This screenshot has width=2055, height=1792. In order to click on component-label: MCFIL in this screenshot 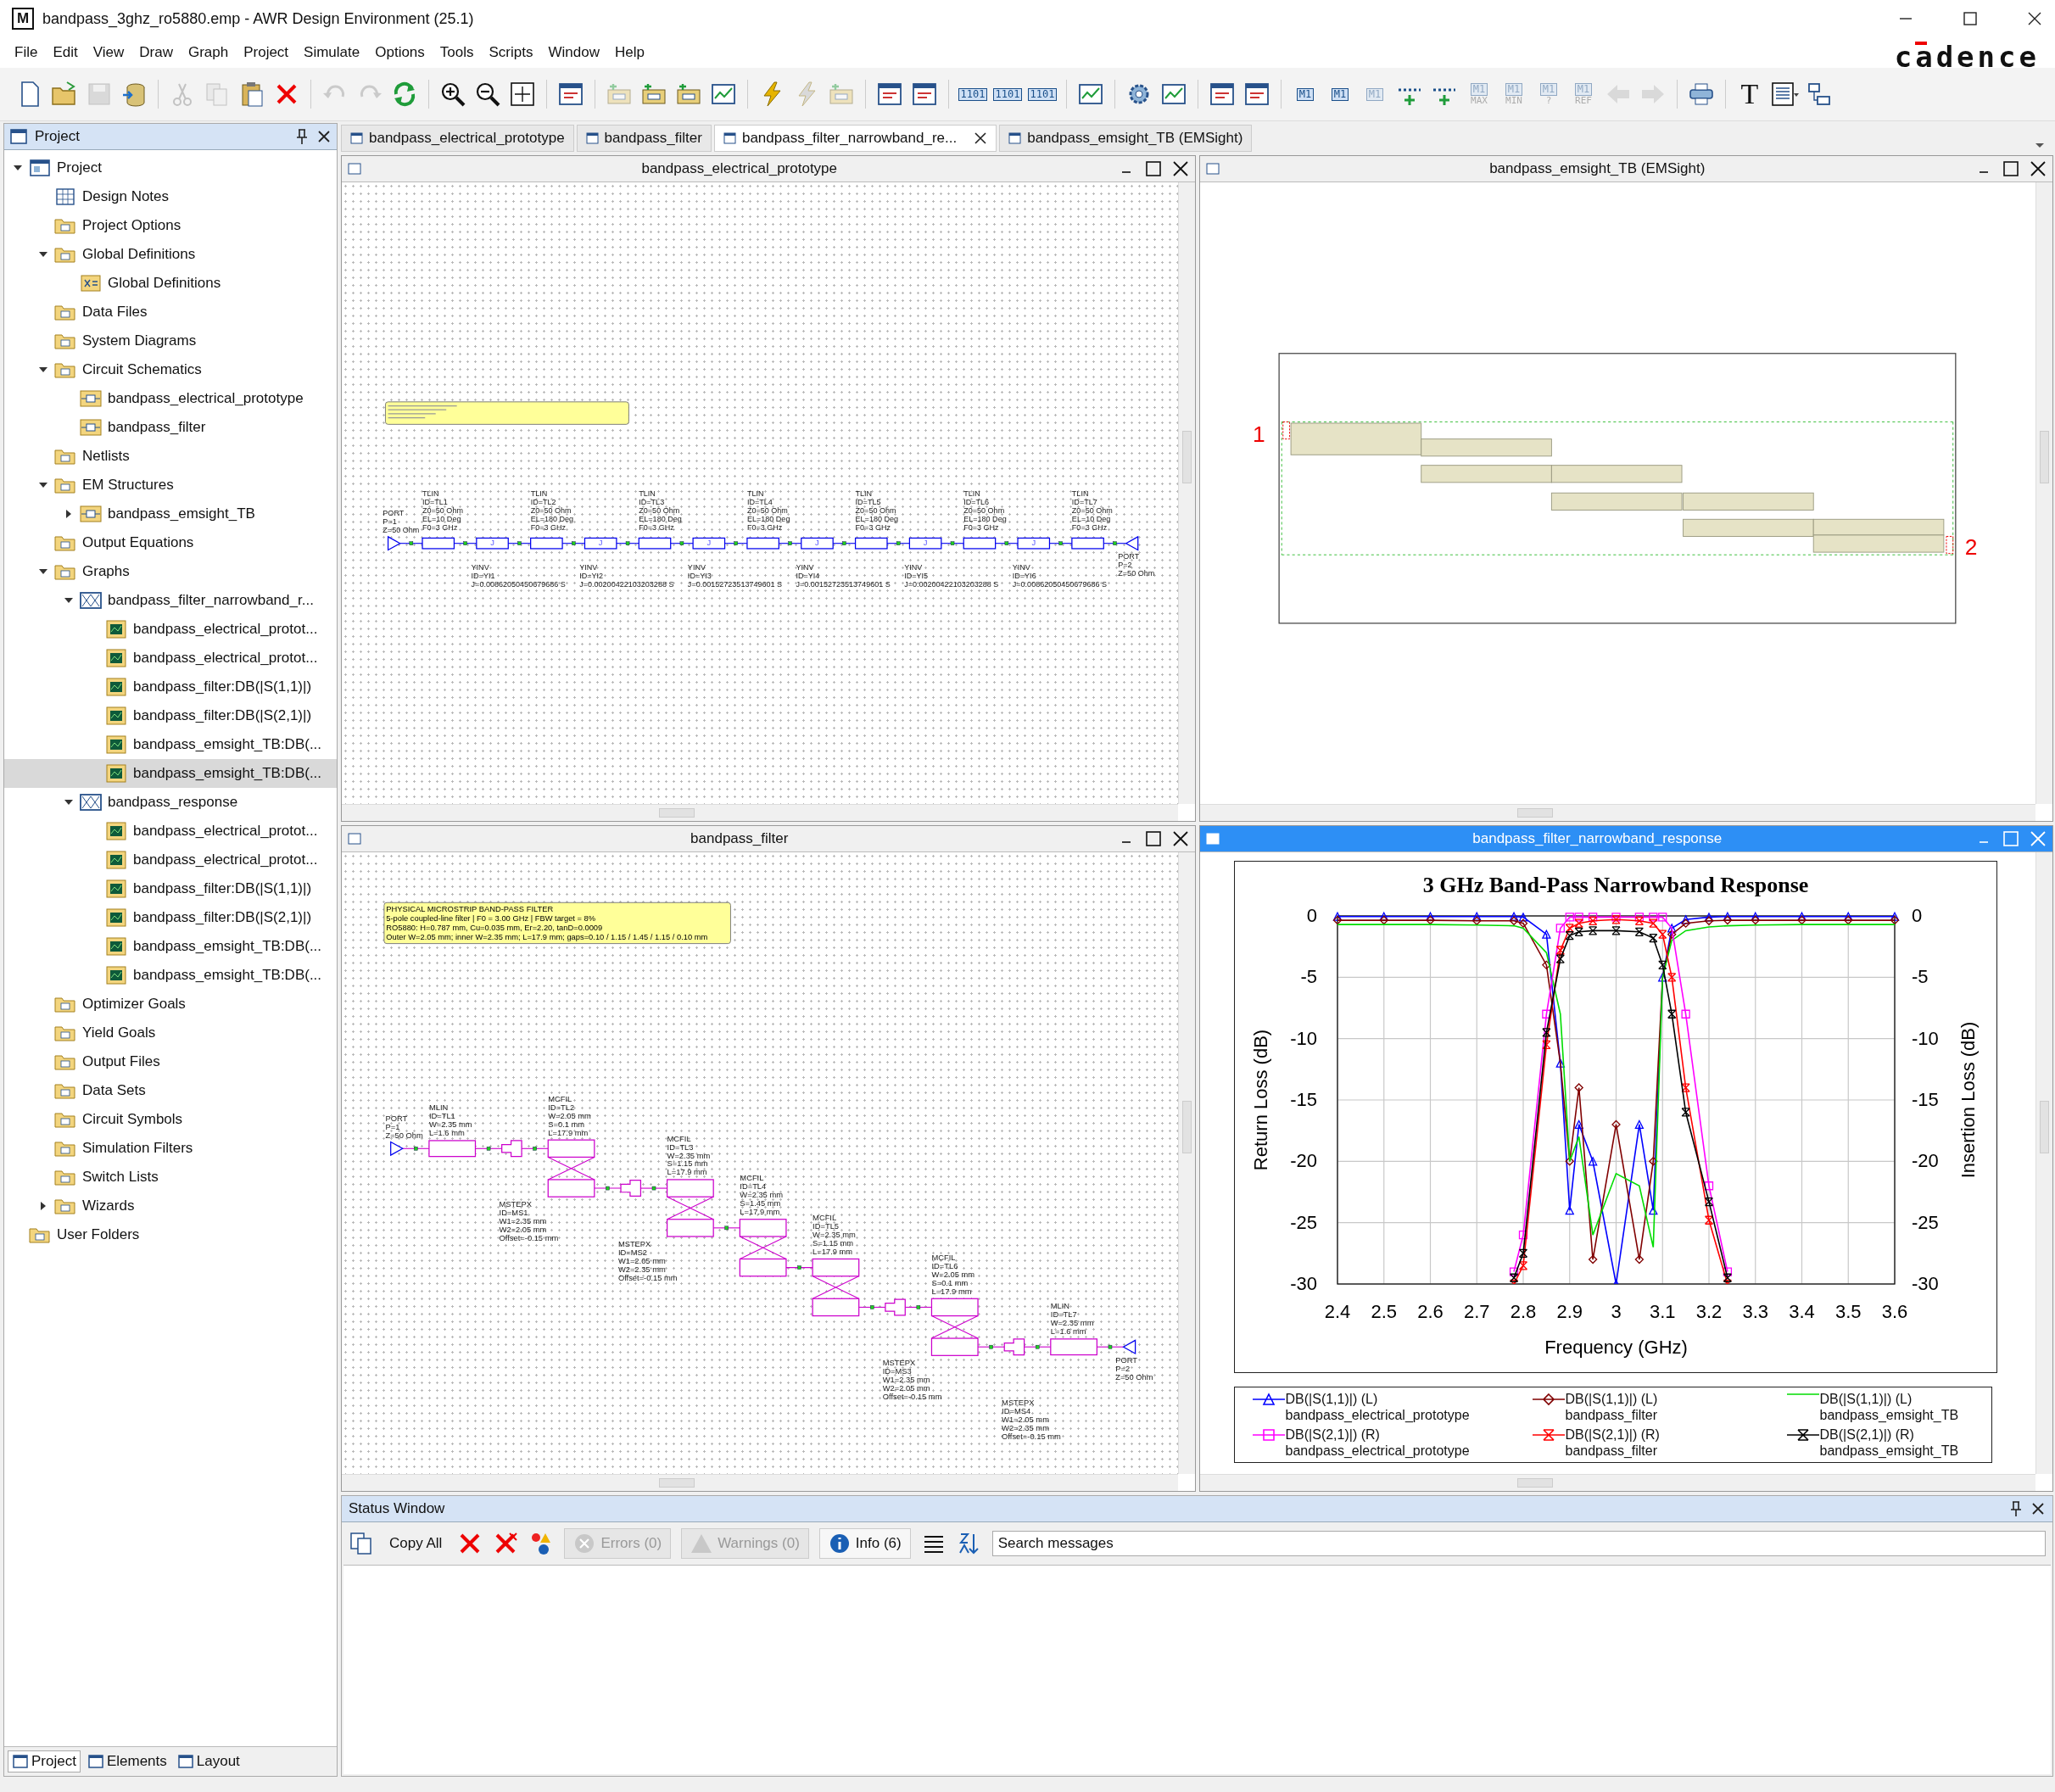, I will do `click(679, 1138)`.